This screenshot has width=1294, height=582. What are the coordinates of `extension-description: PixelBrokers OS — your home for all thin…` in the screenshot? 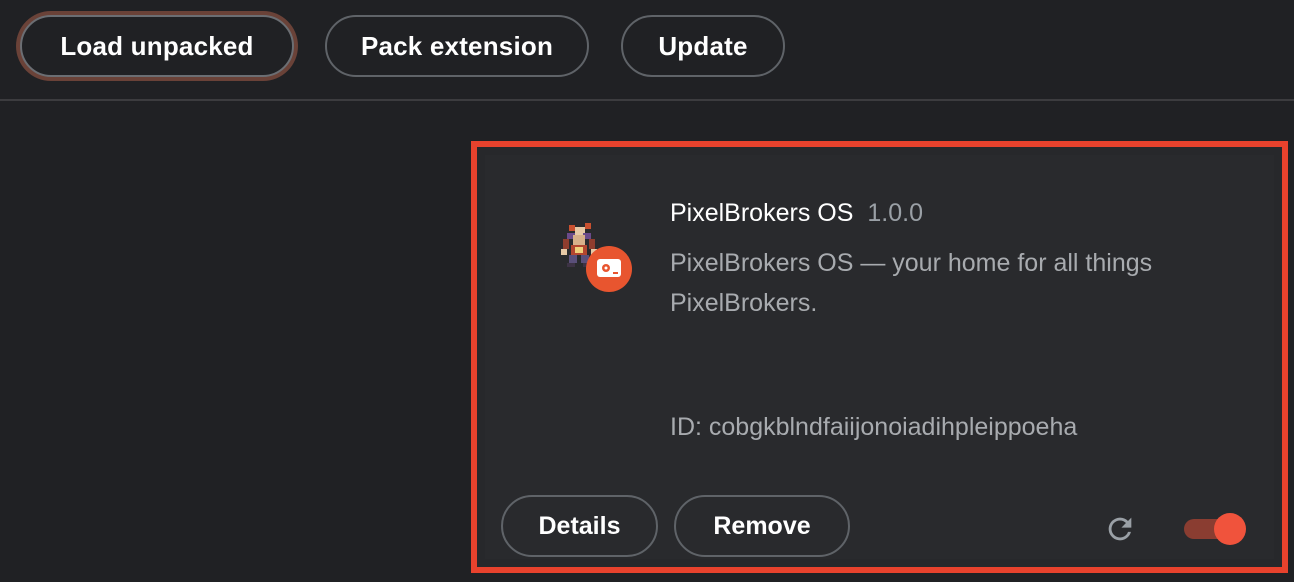 It's located at (911, 283).